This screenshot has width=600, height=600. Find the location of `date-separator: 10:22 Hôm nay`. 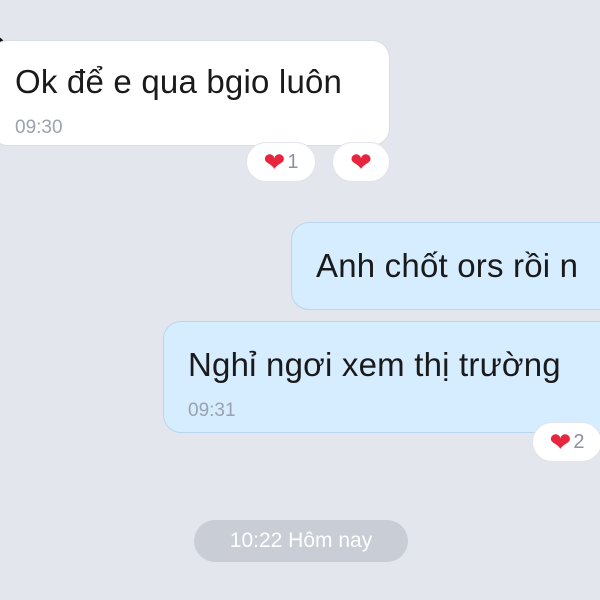

date-separator: 10:22 Hôm nay is located at coordinates (301, 541).